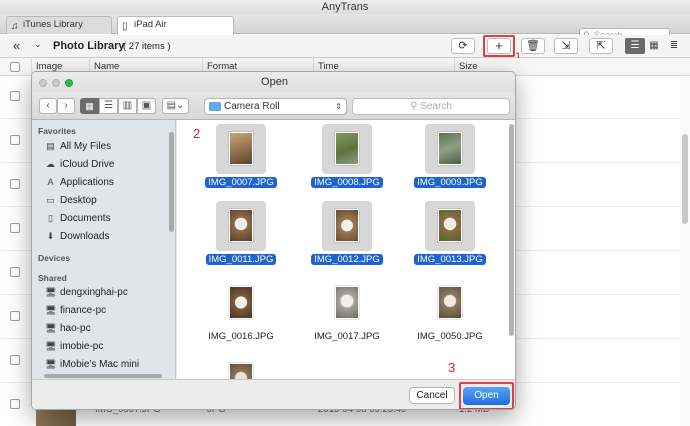  I want to click on sidebar-item-downloads: ⬇ Downloads, so click(77, 237).